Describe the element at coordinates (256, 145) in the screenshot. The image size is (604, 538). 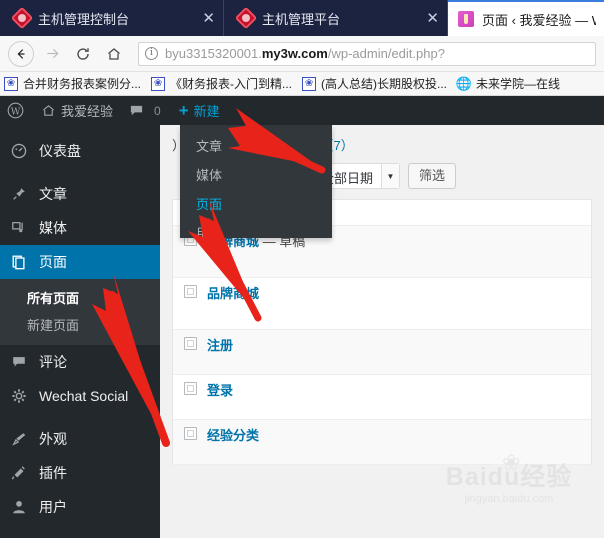
I see `new-dropdown-item-post: 文章` at that location.